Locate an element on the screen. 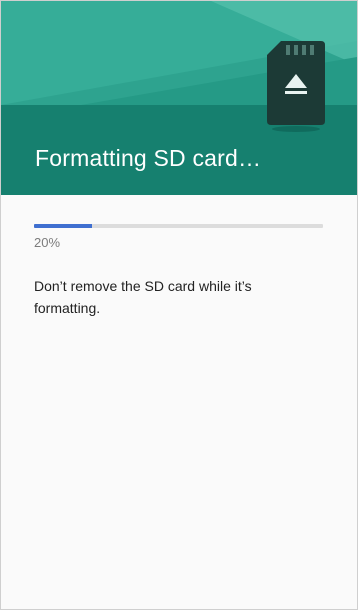 The height and width of the screenshot is (610, 358). progress-percent-label: 20% is located at coordinates (47, 242).